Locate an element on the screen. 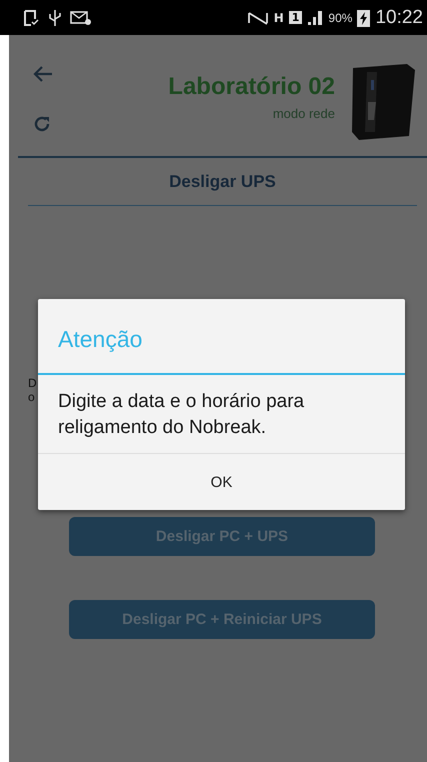 The height and width of the screenshot is (762, 427). mode-label: modo rede is located at coordinates (303, 113).